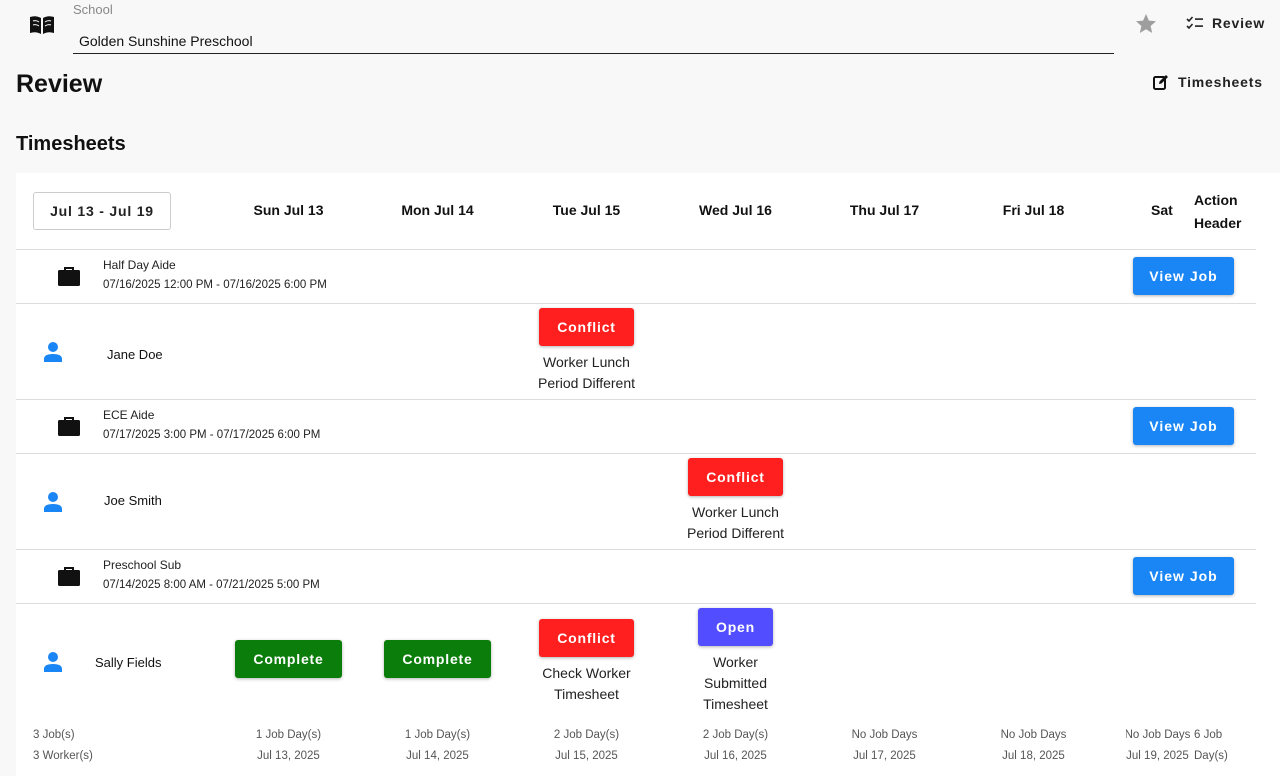 The image size is (1280, 776). Describe the element at coordinates (128, 662) in the screenshot. I see `worker-name: Sally Fields` at that location.